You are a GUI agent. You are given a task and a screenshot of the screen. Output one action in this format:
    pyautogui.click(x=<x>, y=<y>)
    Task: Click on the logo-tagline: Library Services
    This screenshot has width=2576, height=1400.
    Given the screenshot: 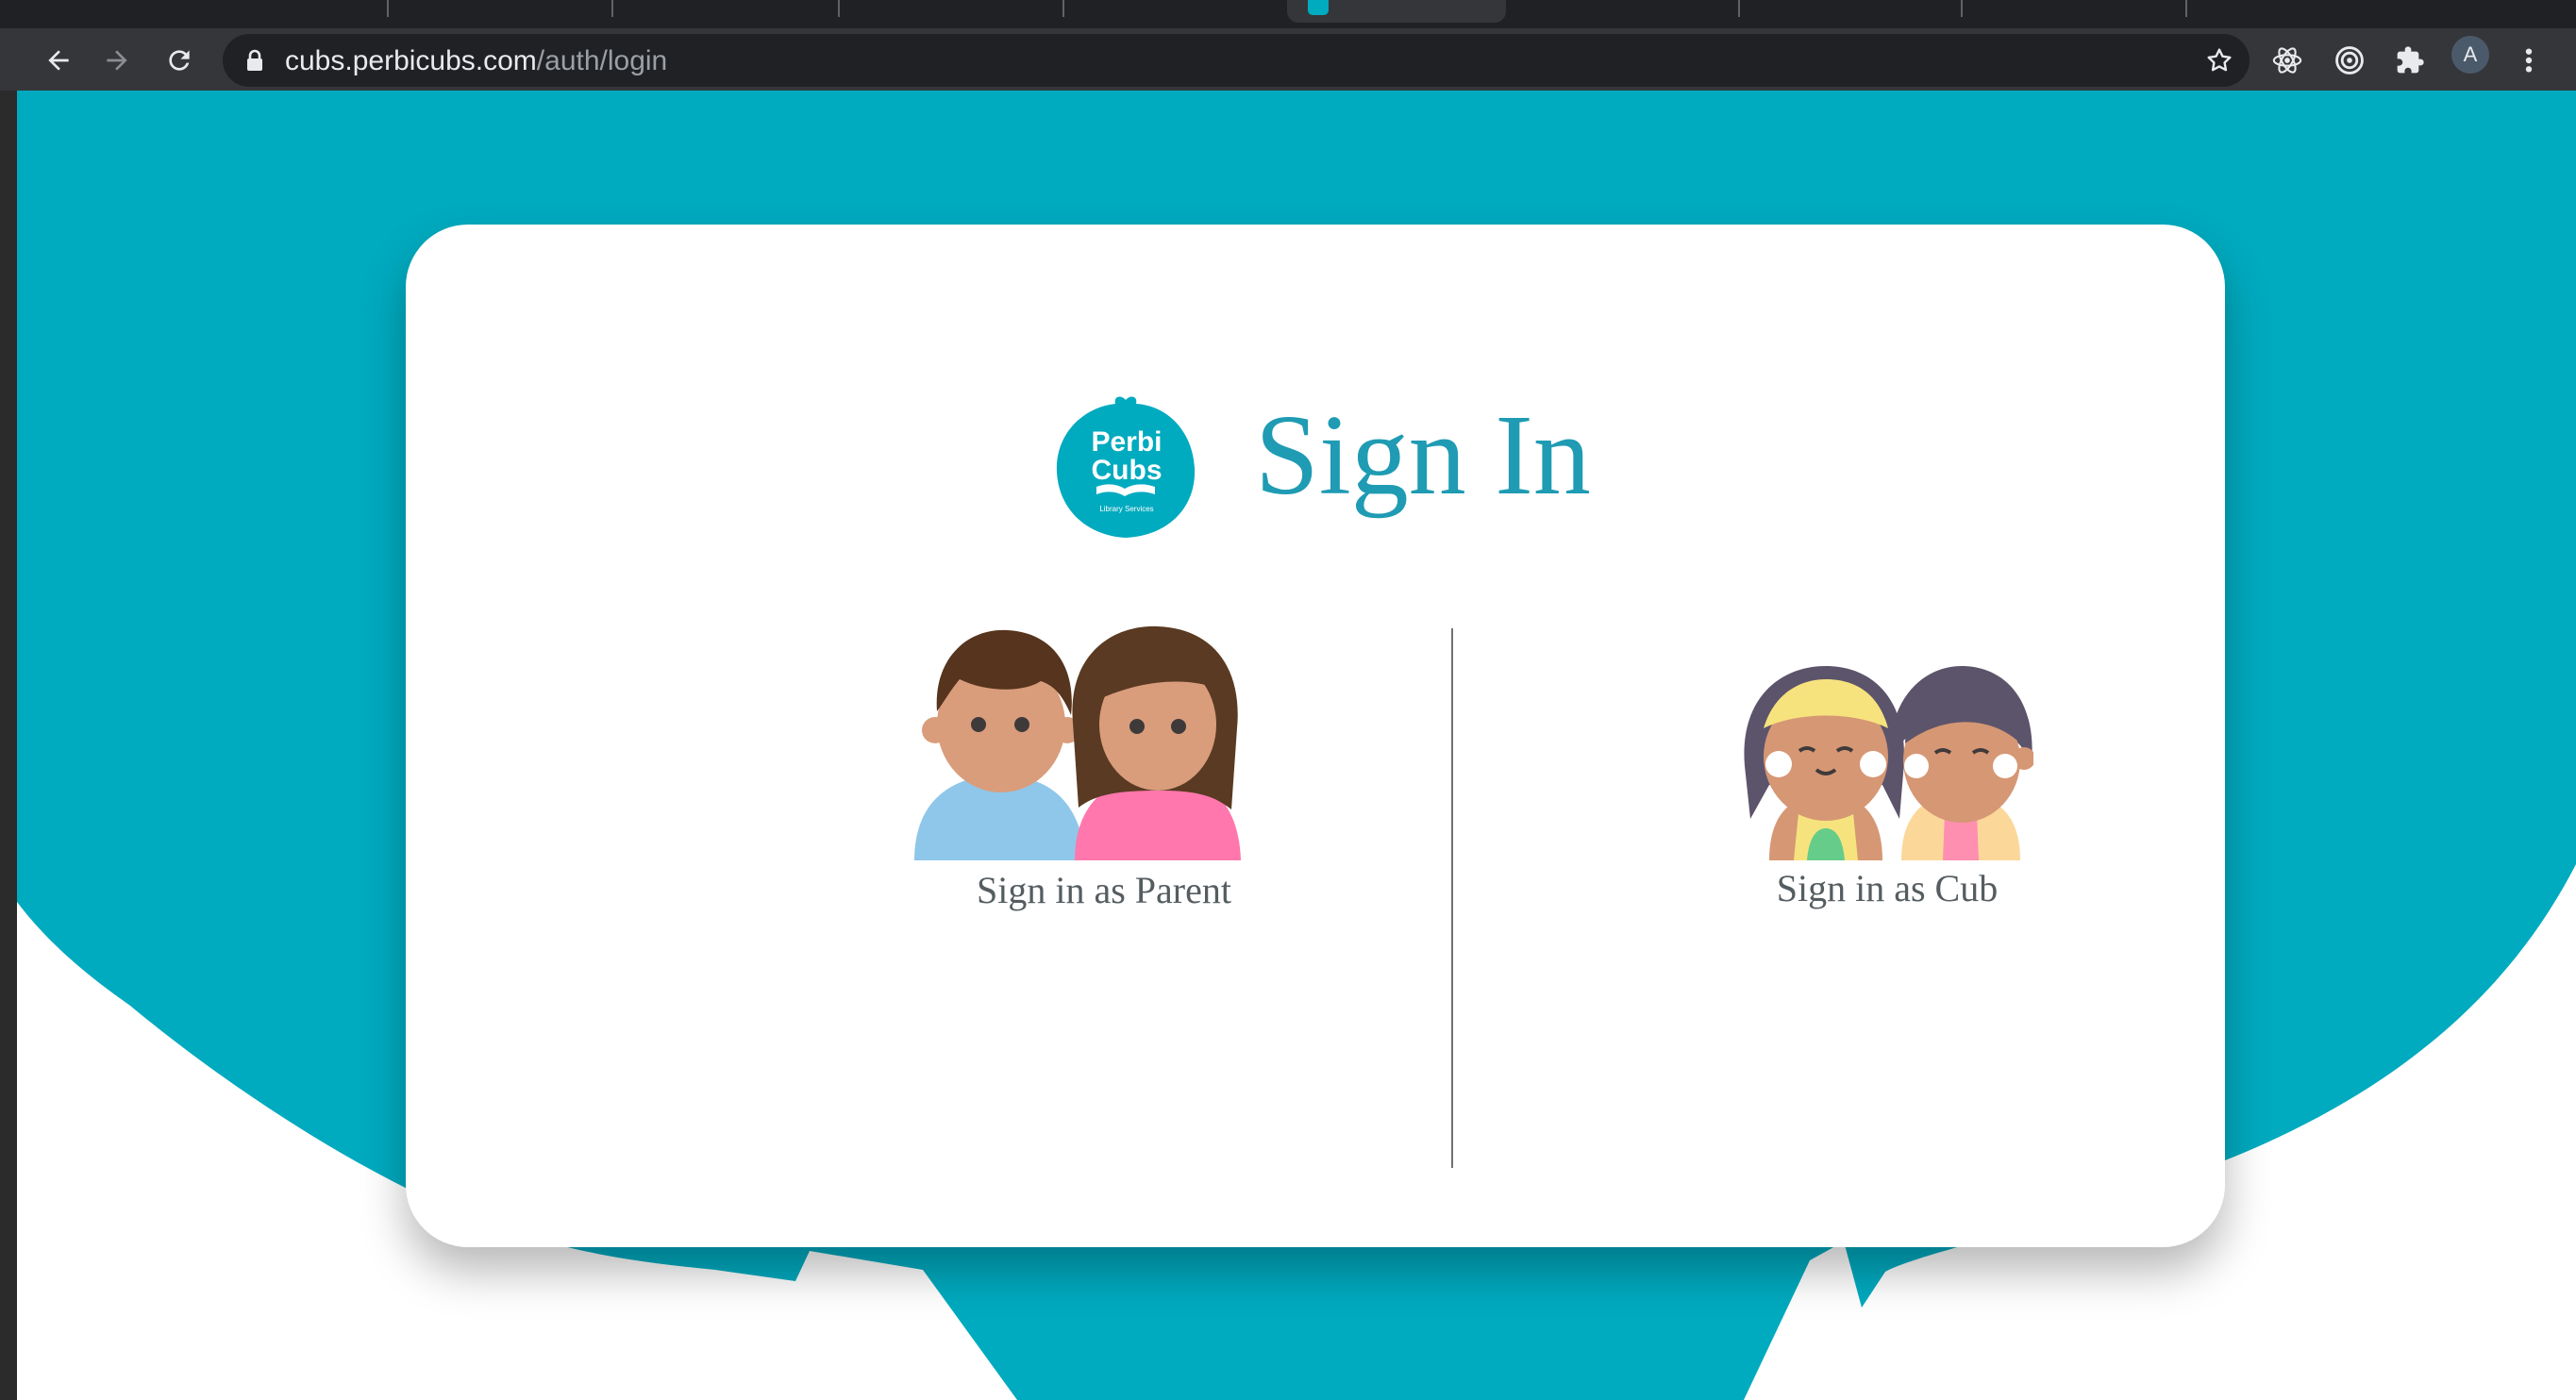 What is the action you would take?
    pyautogui.click(x=1126, y=509)
    